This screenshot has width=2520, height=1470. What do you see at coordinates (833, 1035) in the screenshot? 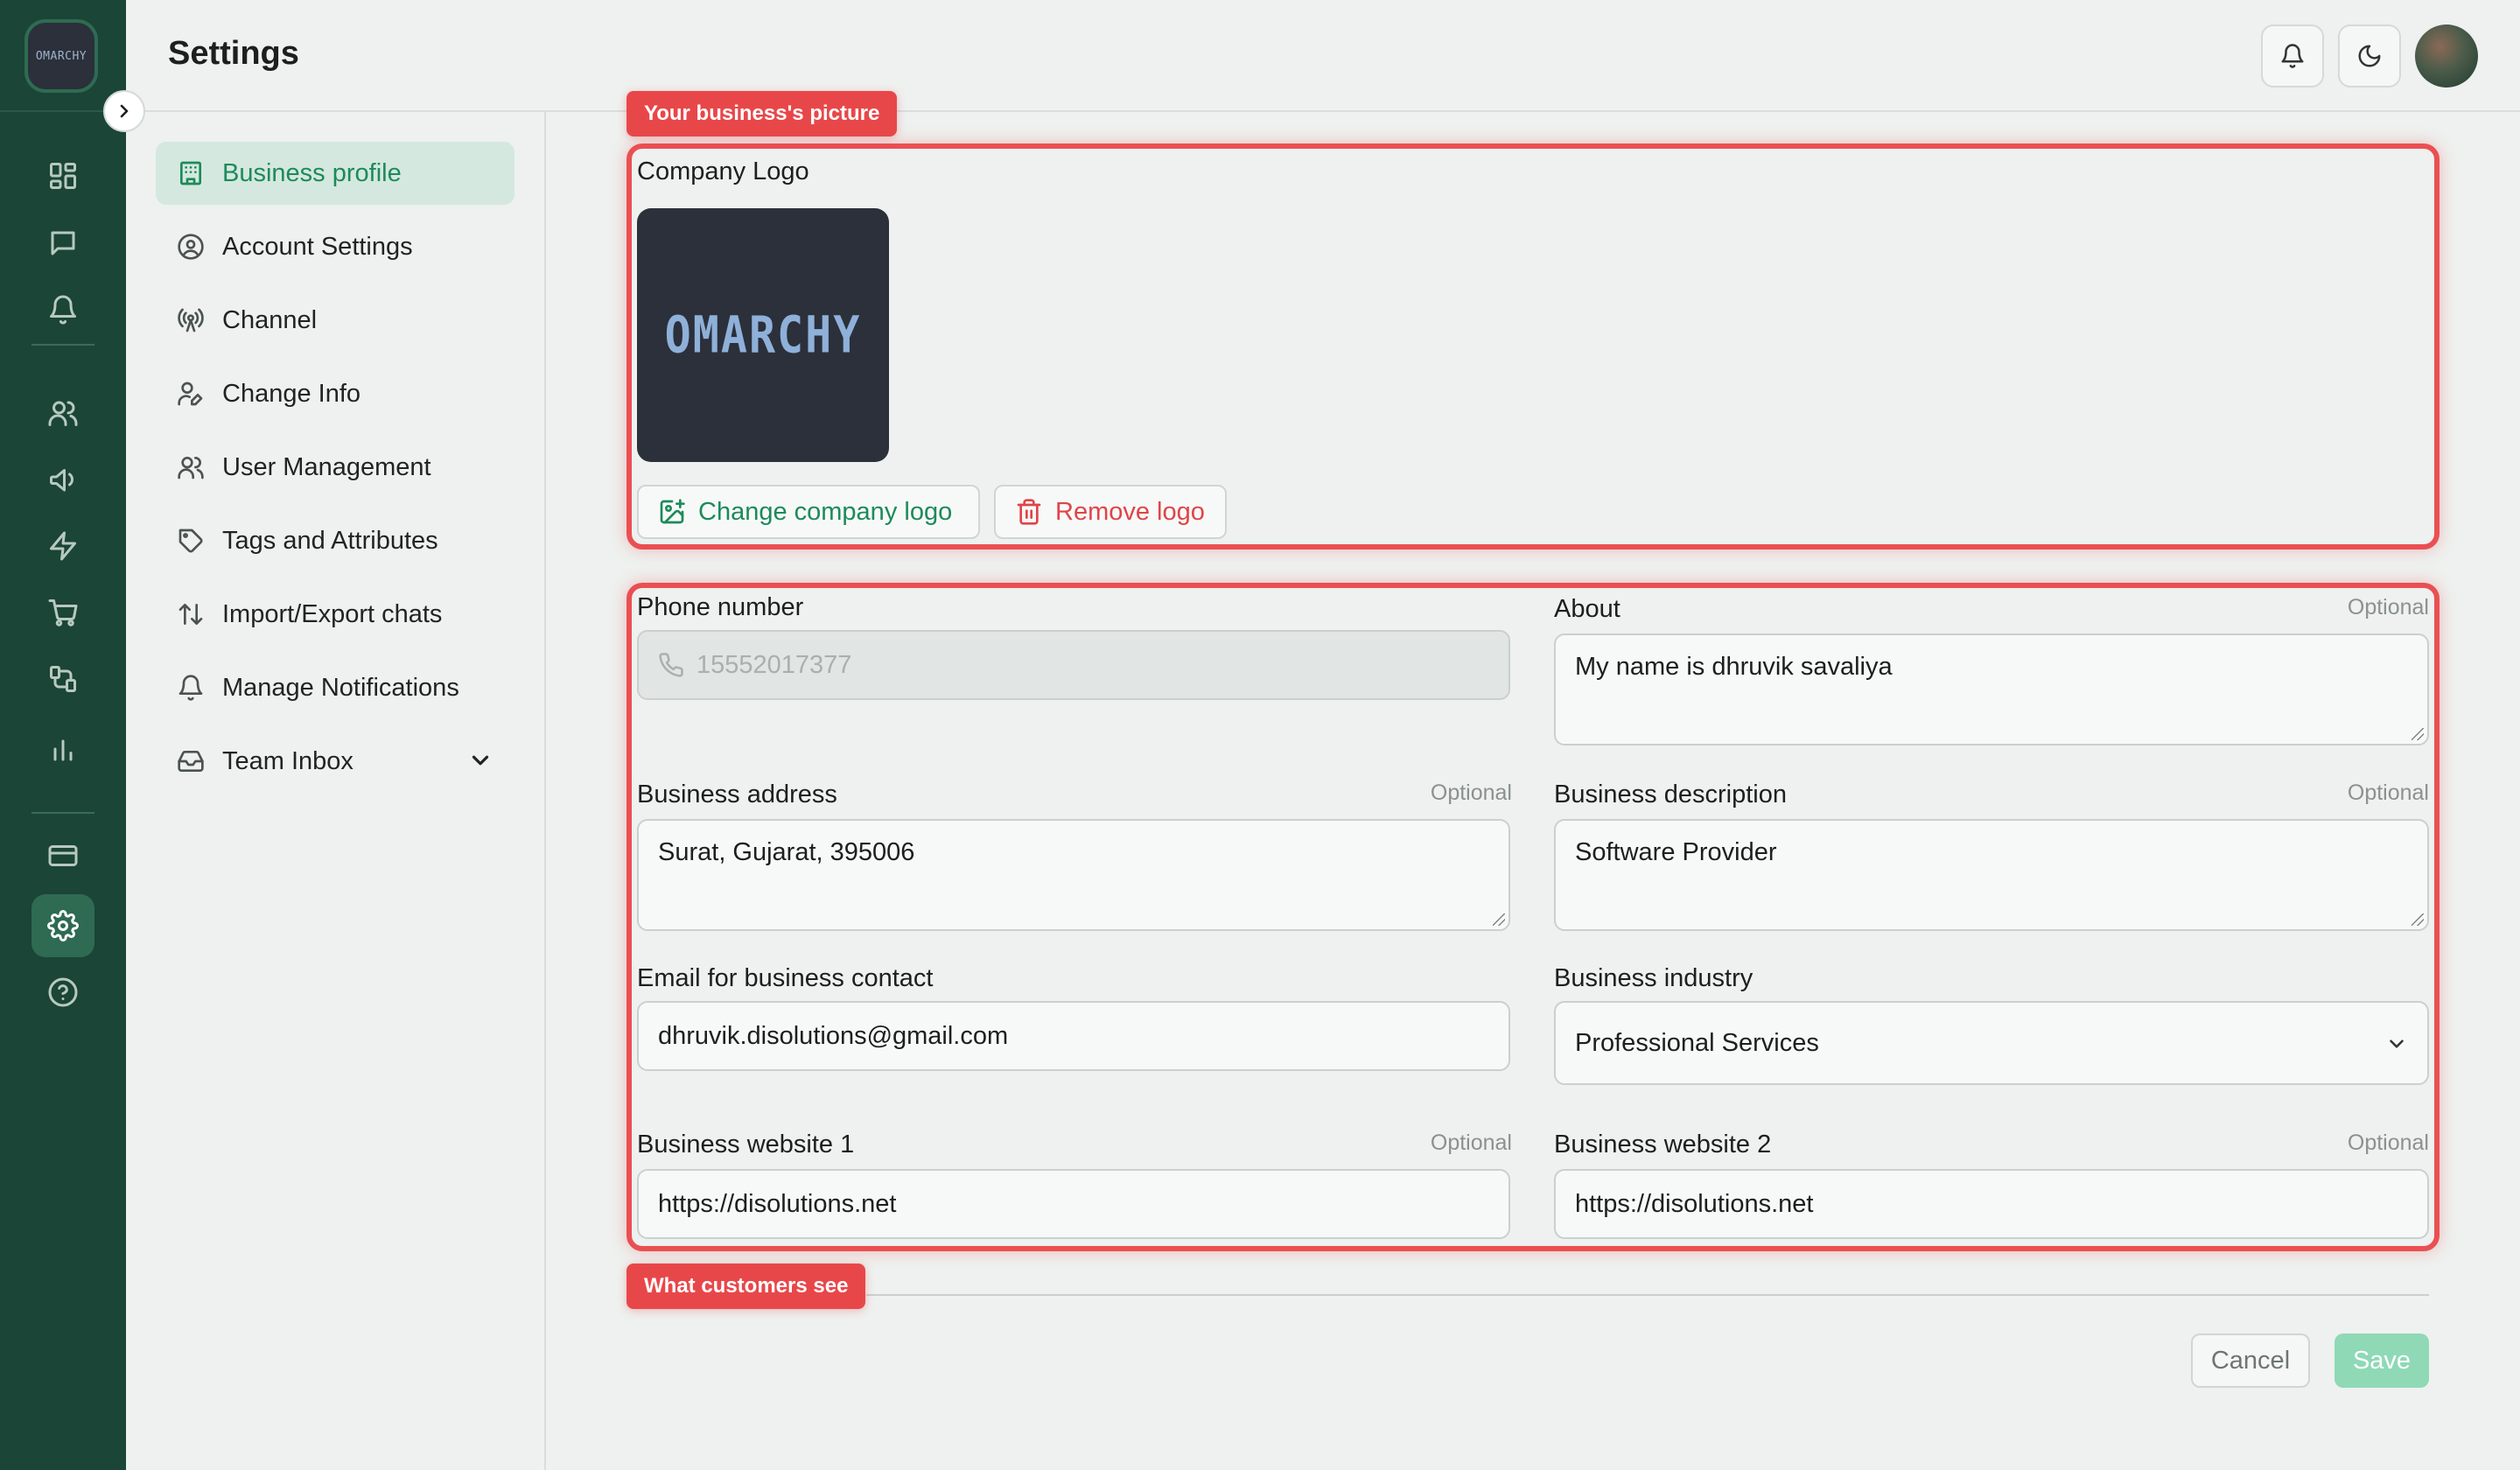
I see `email-value: dhruvik.disolutions@gmail.com` at bounding box center [833, 1035].